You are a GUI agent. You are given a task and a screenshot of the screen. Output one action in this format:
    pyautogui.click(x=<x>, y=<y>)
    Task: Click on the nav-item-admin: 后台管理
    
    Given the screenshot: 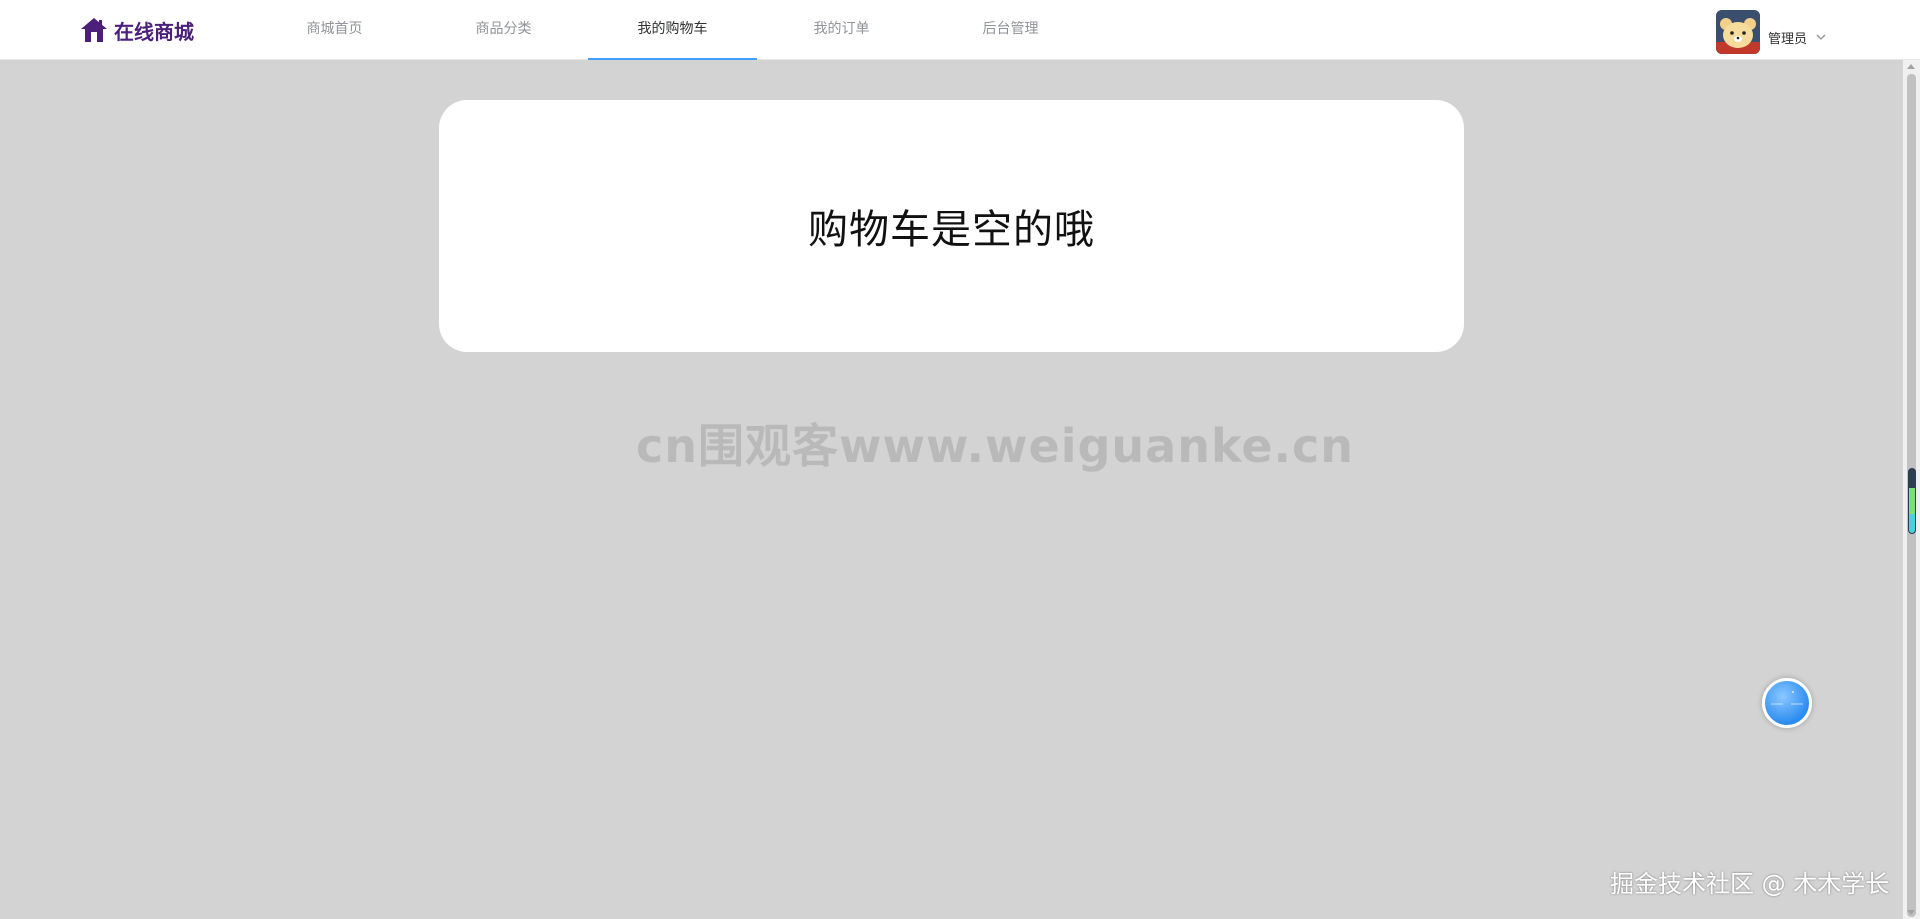 What is the action you would take?
    pyautogui.click(x=1010, y=30)
    